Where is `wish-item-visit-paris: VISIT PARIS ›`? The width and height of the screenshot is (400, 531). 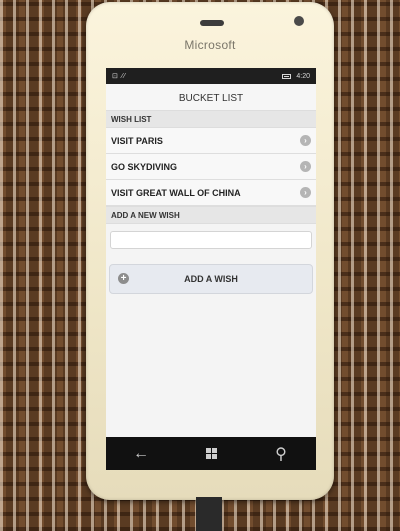 wish-item-visit-paris: VISIT PARIS › is located at coordinates (211, 141).